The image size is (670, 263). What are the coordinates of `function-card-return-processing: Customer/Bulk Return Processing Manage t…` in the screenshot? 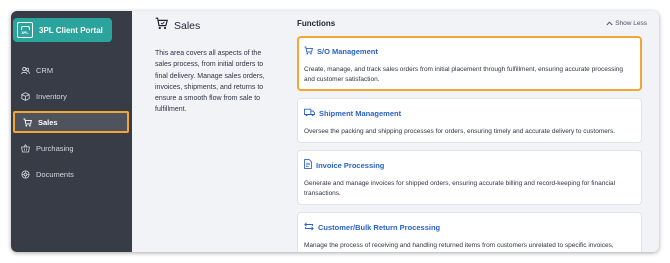 It's located at (469, 232).